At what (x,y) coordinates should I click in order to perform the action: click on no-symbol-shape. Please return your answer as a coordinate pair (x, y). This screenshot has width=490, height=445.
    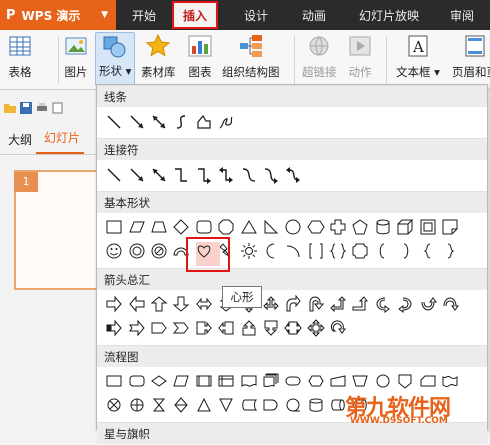
    Looking at the image, I should click on (159, 251).